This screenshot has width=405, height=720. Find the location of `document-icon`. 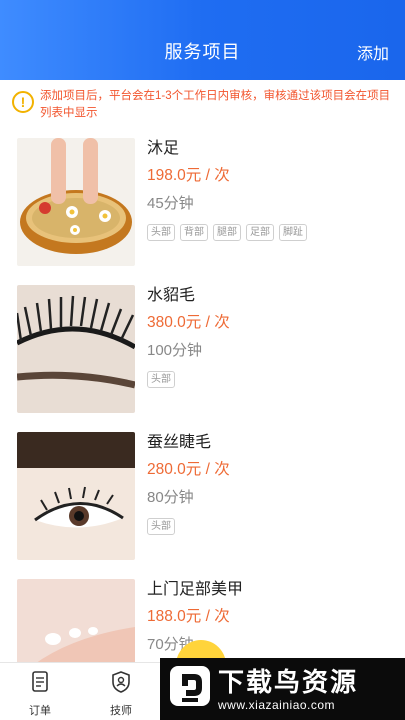

document-icon is located at coordinates (40, 681).